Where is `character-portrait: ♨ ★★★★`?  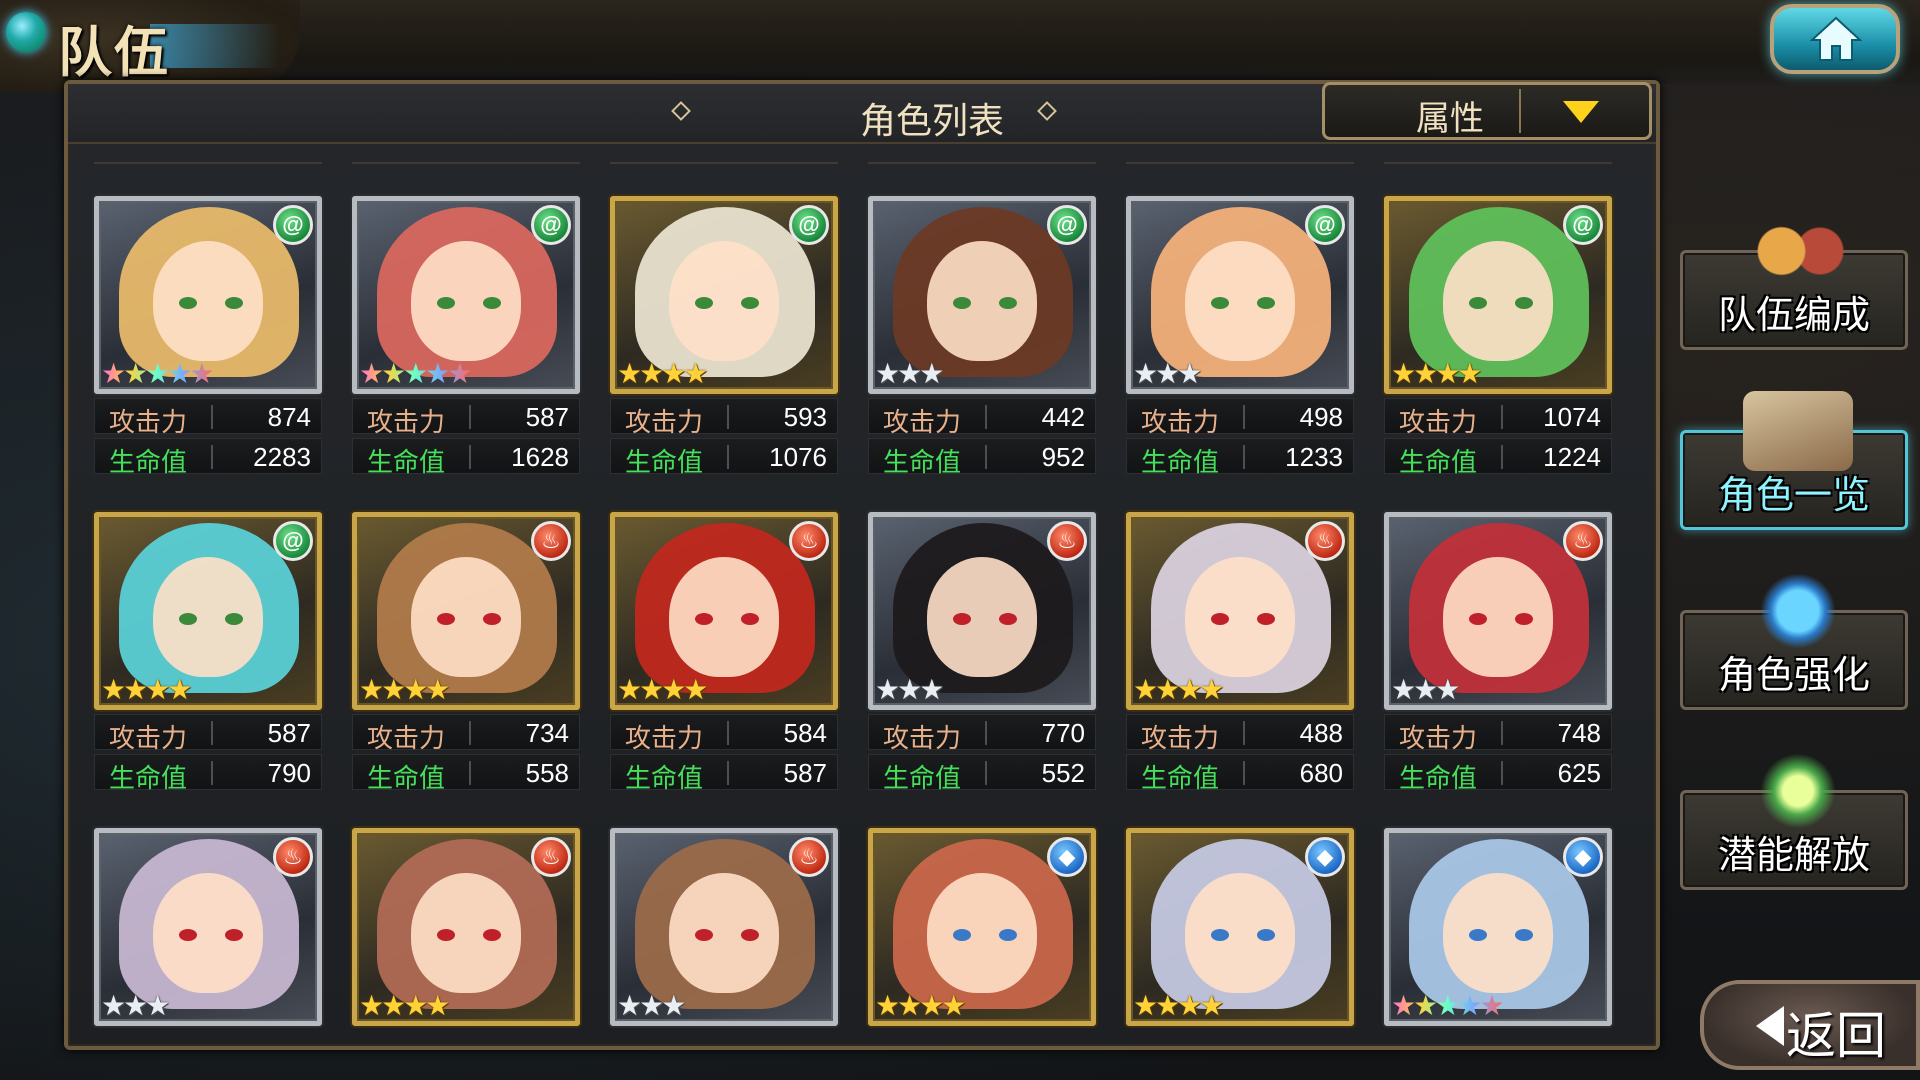
character-portrait: ♨ ★★★★ is located at coordinates (1240, 611).